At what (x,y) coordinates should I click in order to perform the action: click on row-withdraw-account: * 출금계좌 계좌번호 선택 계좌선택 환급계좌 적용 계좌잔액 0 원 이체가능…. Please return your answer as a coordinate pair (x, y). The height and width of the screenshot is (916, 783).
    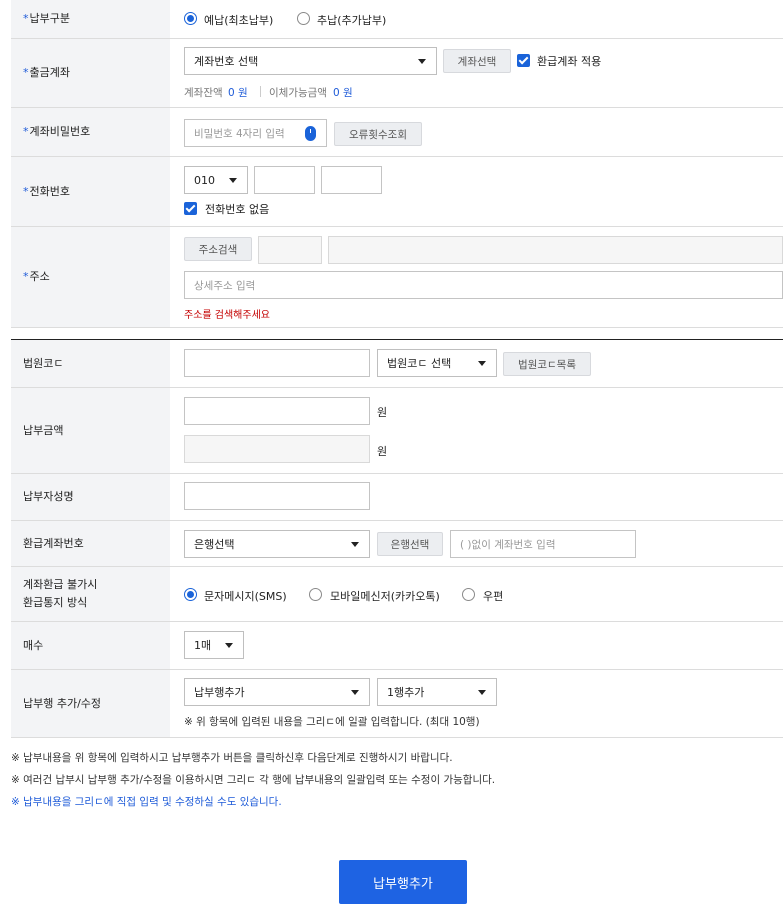
    Looking at the image, I should click on (397, 73).